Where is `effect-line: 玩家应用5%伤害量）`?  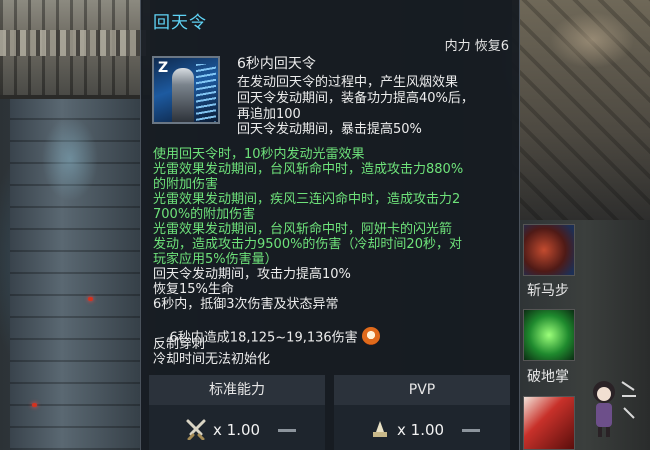
effect-line: 玩家应用5%伤害量） is located at coordinates (215, 259).